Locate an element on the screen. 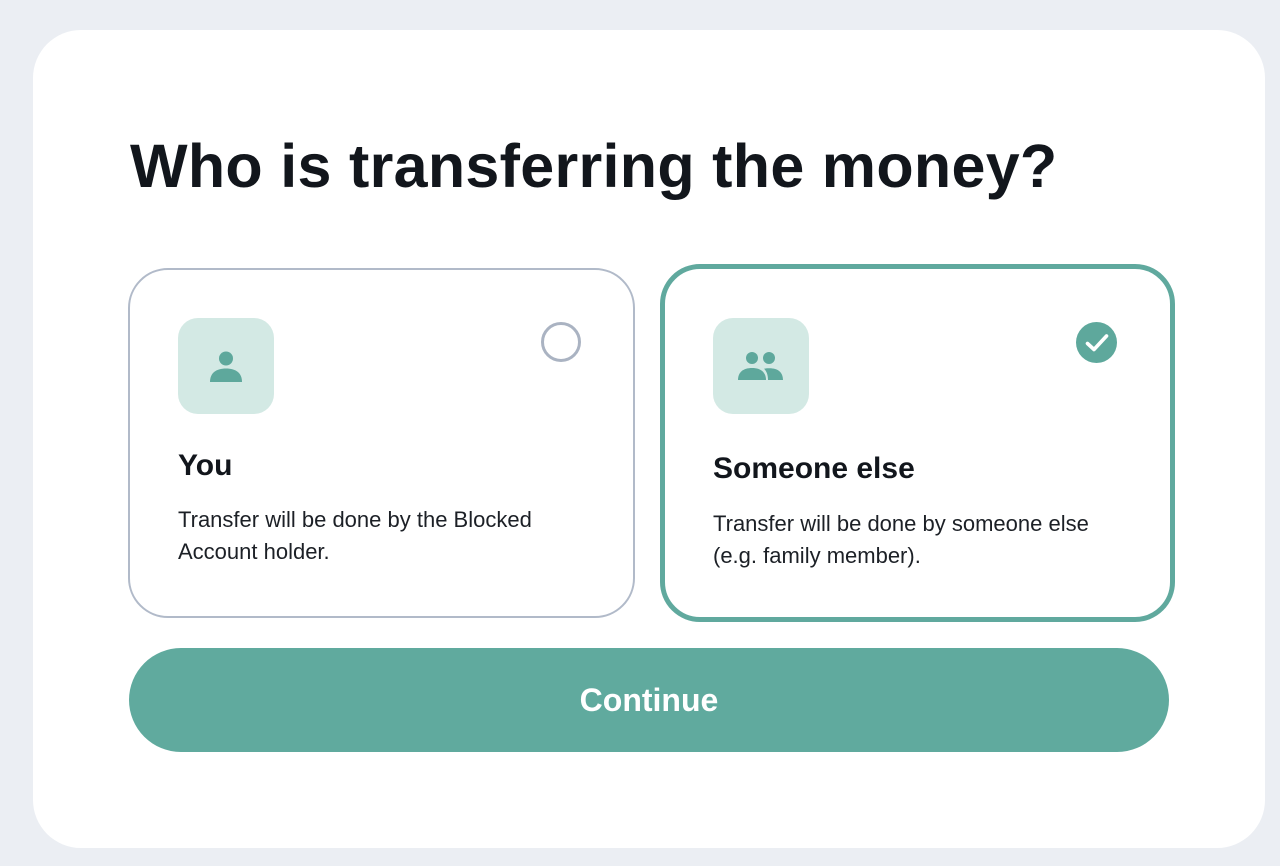 Image resolution: width=1280 pixels, height=866 pixels. page-title: Who is transferring the money? is located at coordinates (594, 166).